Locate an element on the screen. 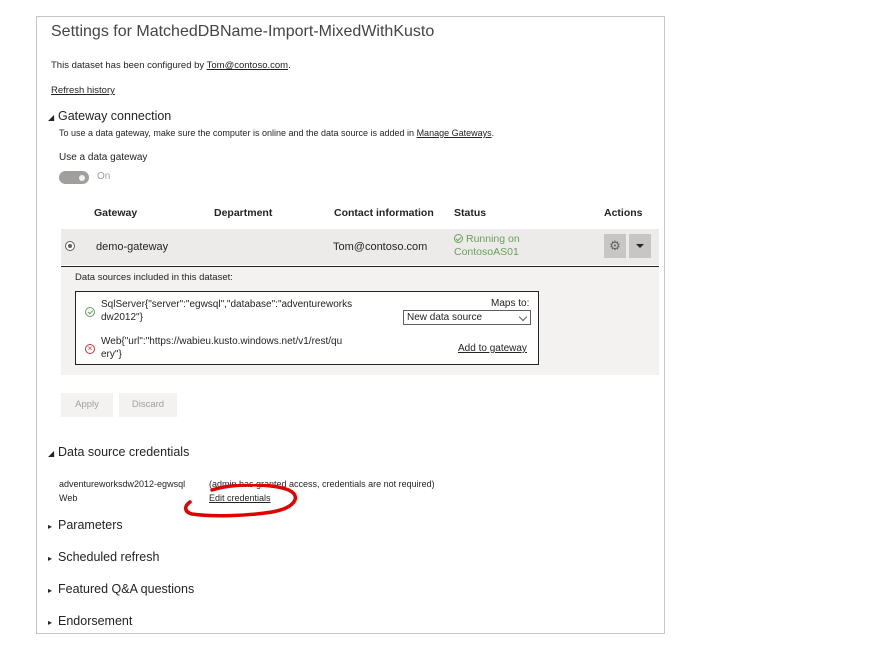  configured-user-link: Tom@contoso.com is located at coordinates (247, 65).